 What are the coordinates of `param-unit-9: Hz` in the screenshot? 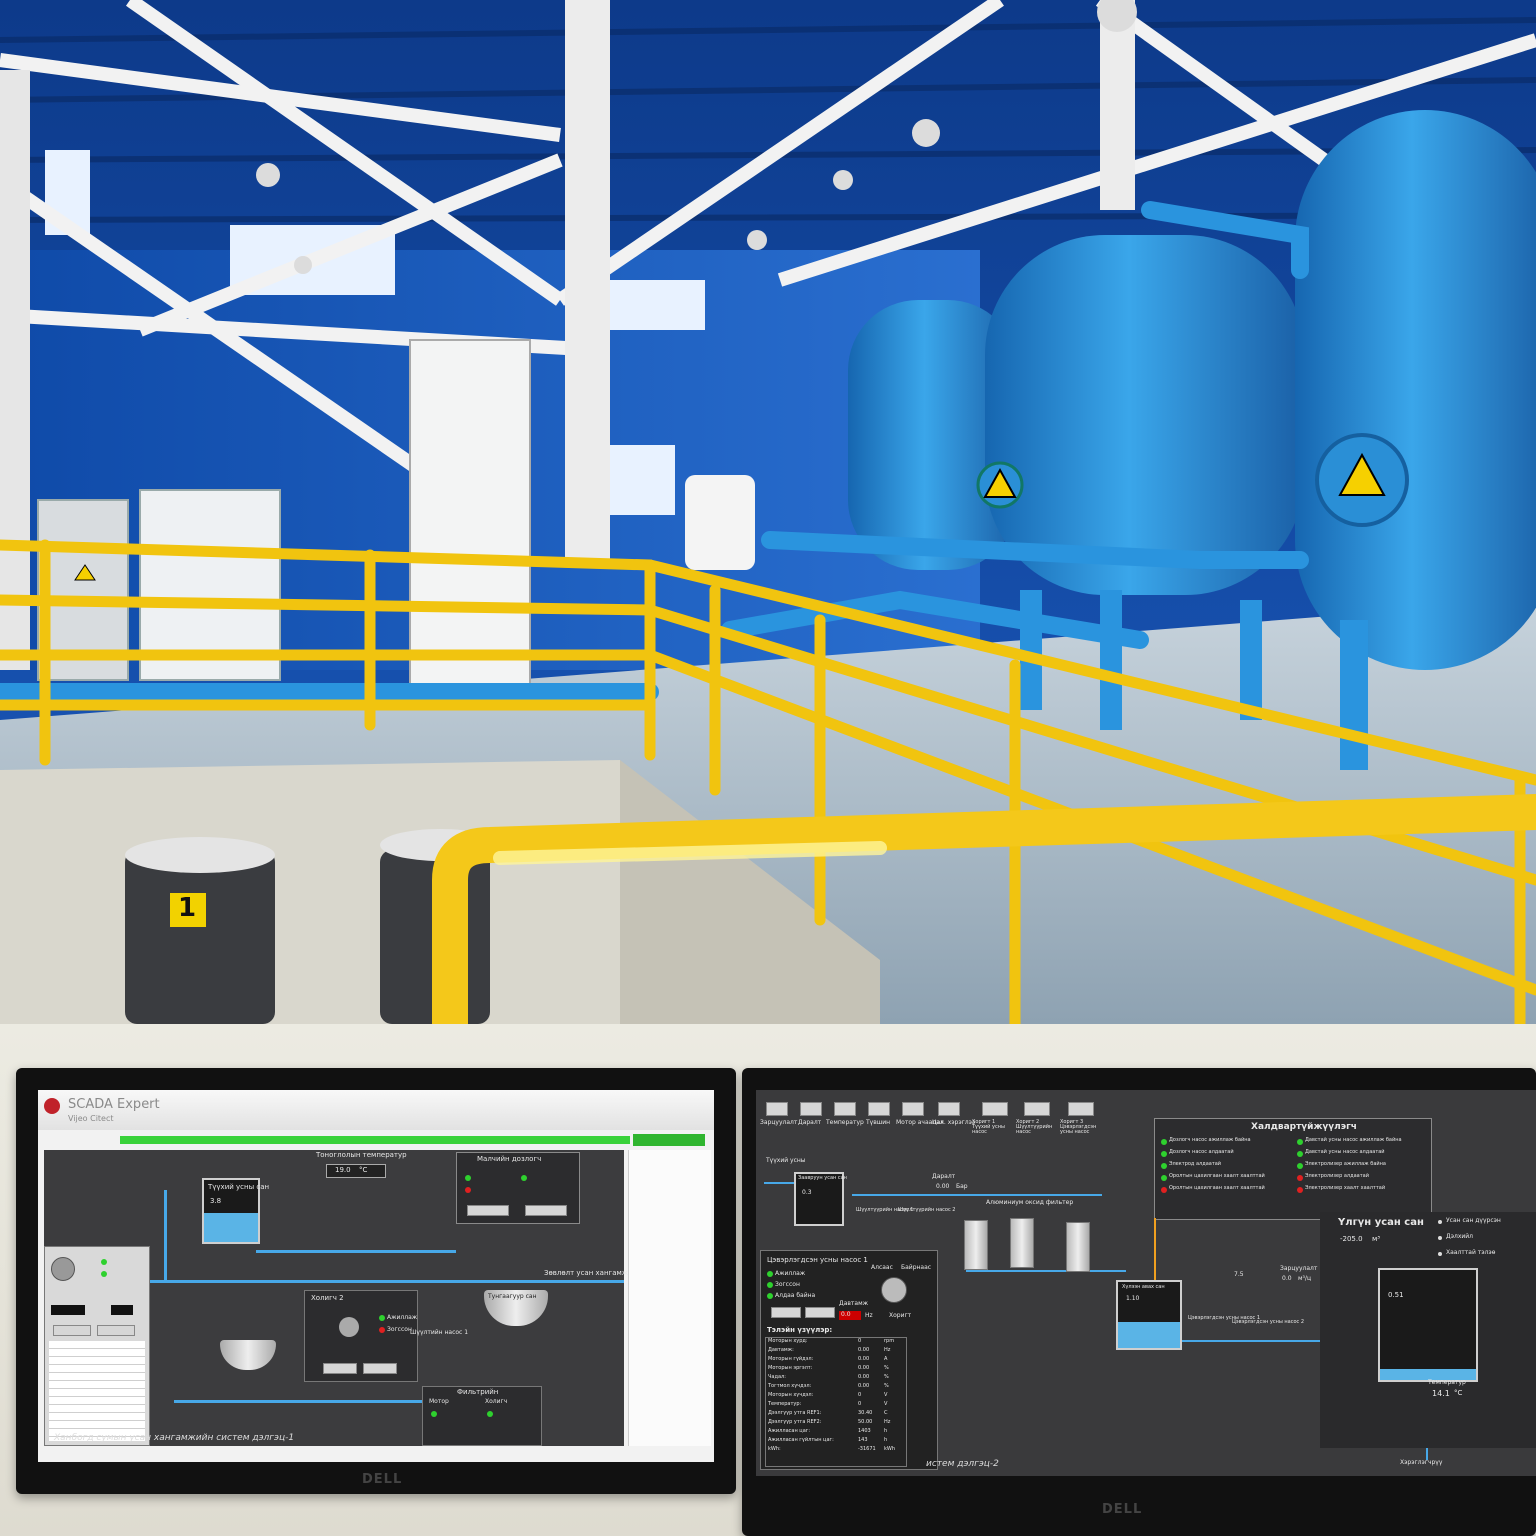 It's located at (887, 1422).